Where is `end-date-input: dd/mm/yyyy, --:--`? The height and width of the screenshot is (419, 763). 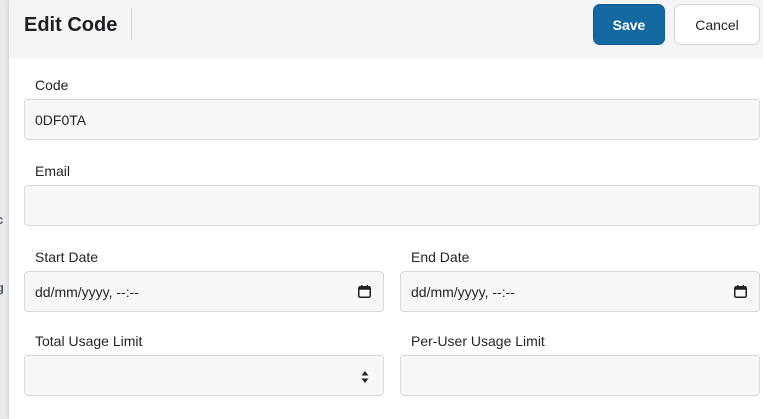
end-date-input: dd/mm/yyyy, --:-- is located at coordinates (580, 291).